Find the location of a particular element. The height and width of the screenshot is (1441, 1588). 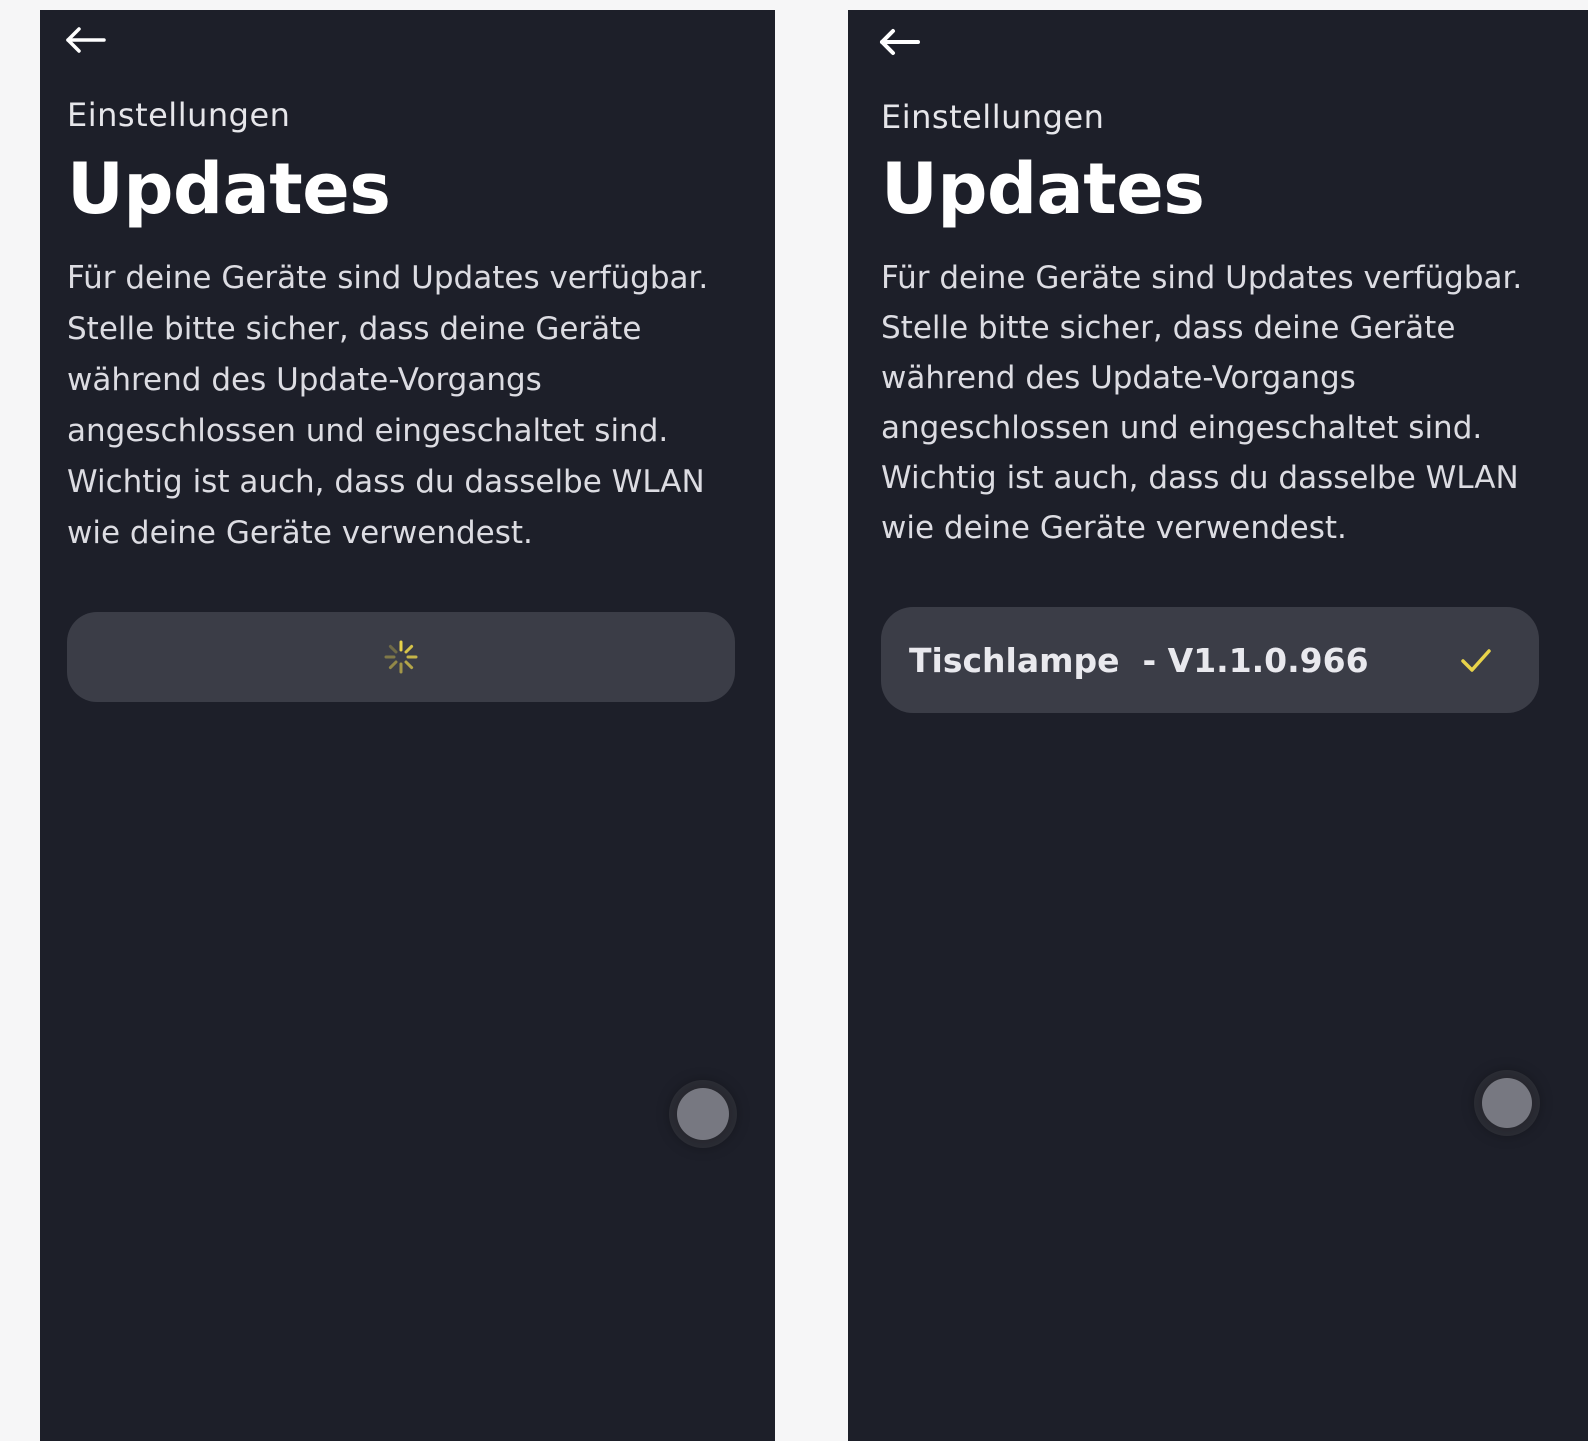

device-update-item: Tischlampe - V1.1.0.966 is located at coordinates (1210, 660).